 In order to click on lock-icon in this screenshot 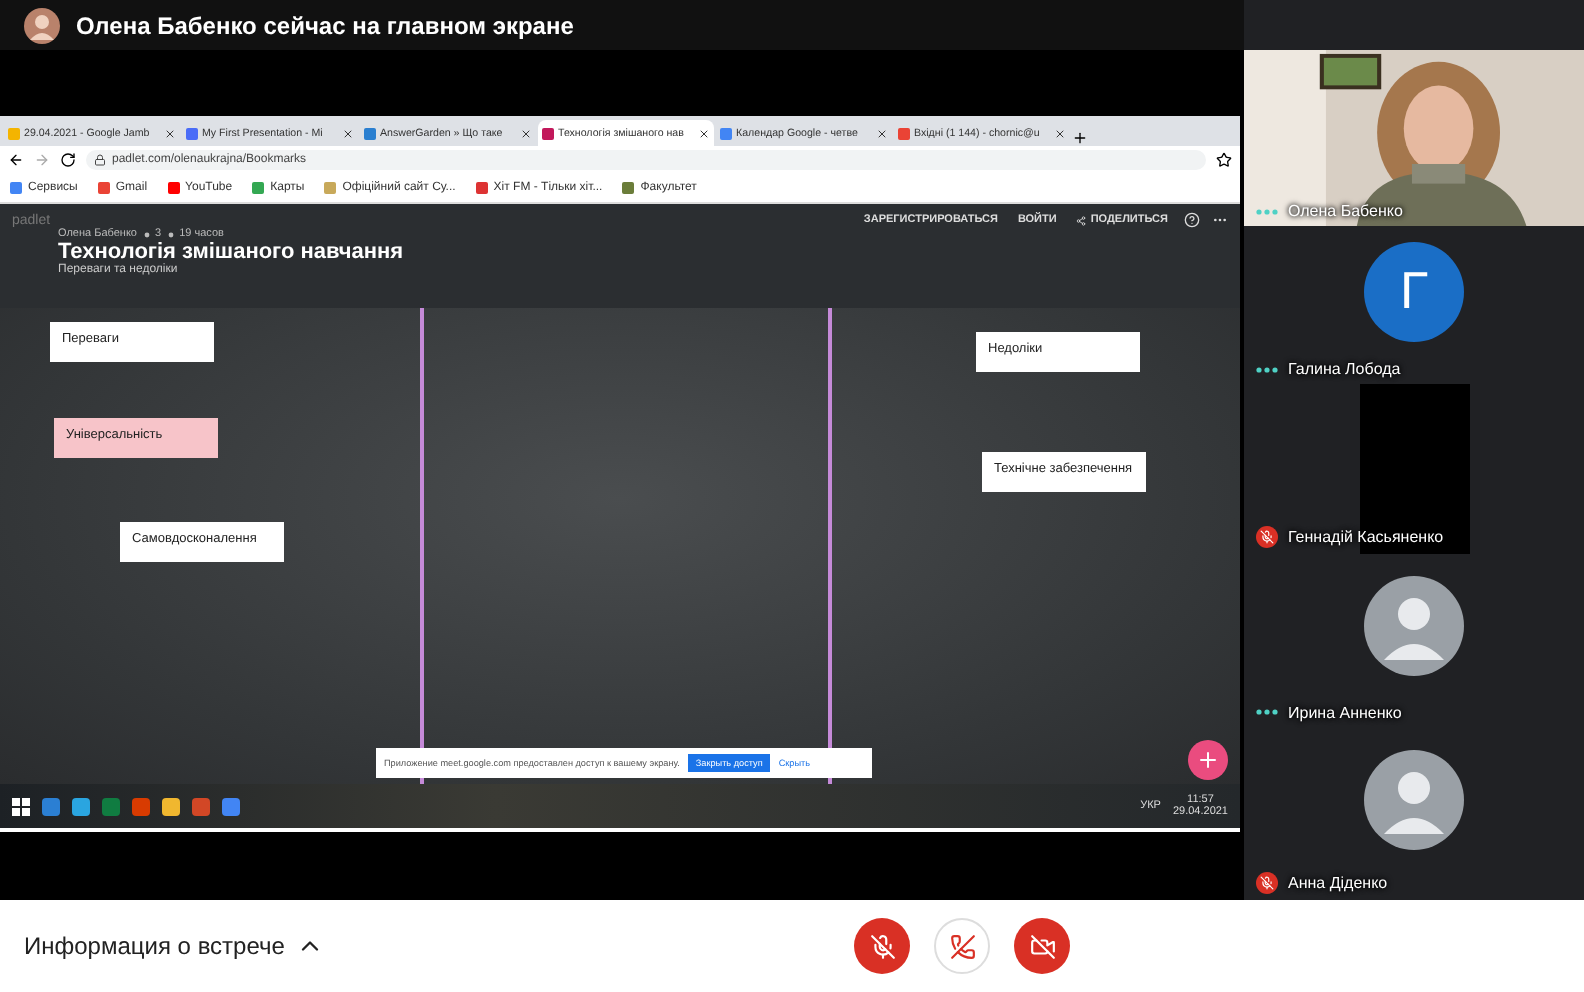, I will do `click(100, 160)`.